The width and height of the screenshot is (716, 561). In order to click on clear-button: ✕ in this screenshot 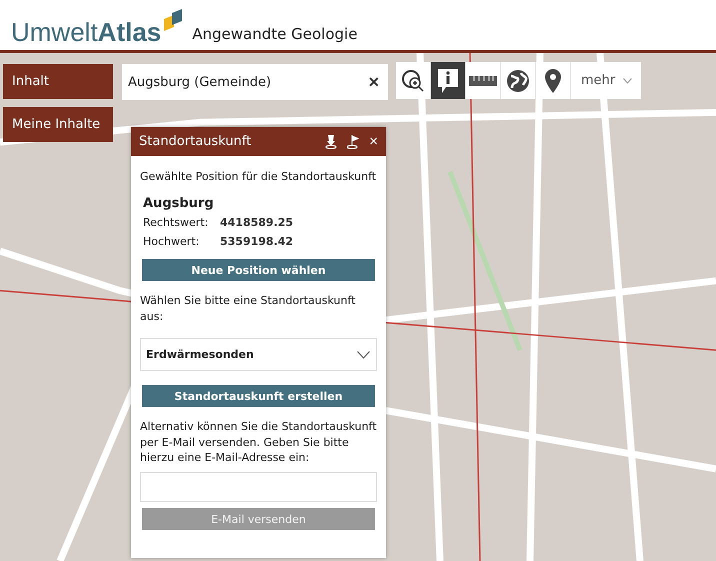, I will do `click(374, 82)`.